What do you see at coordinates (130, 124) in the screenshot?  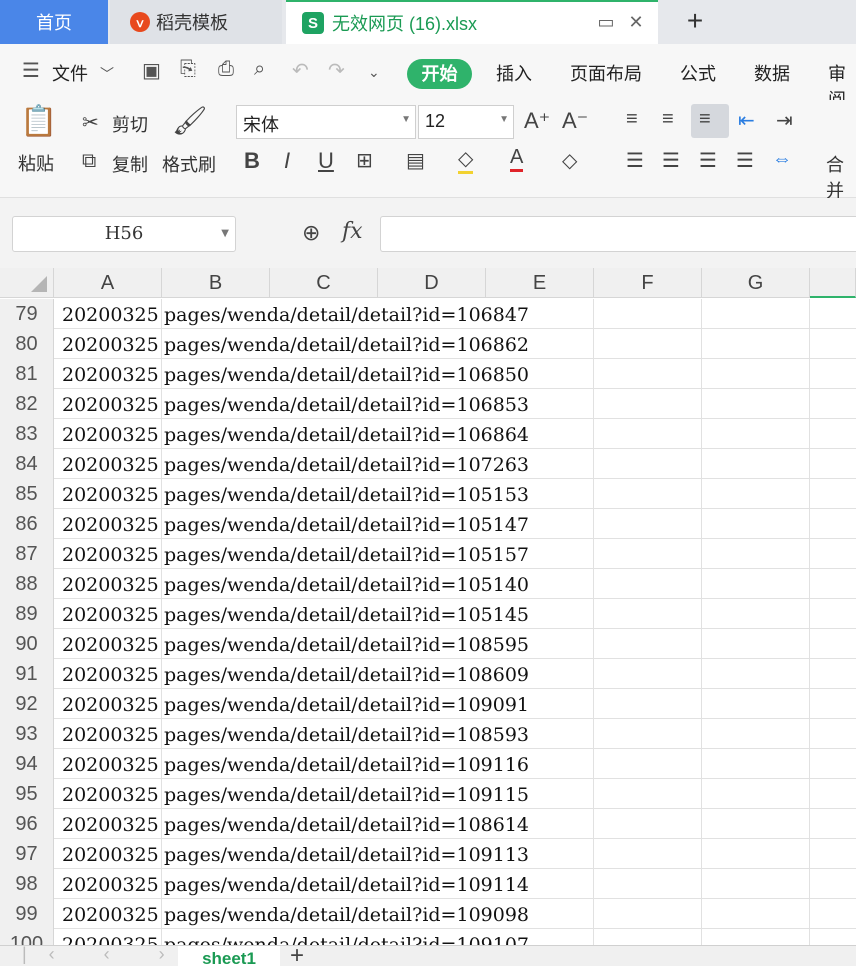 I see `cut-button: 剪切` at bounding box center [130, 124].